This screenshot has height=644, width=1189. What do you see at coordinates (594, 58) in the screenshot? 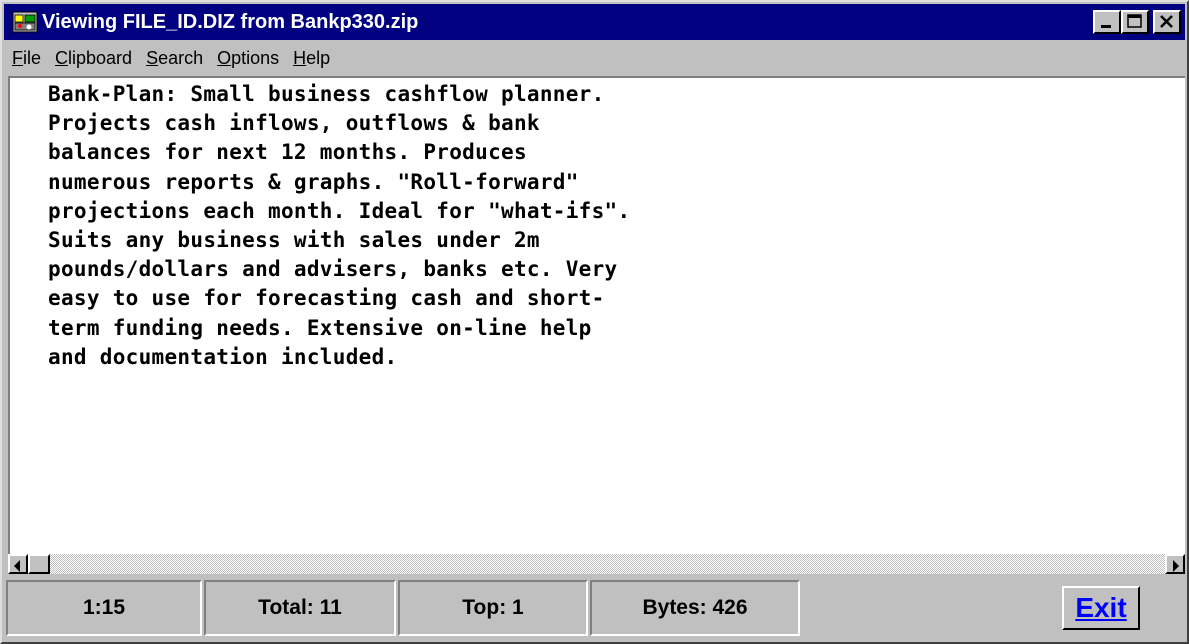
I see `menu-bar: File Clipboard Search Options Help` at bounding box center [594, 58].